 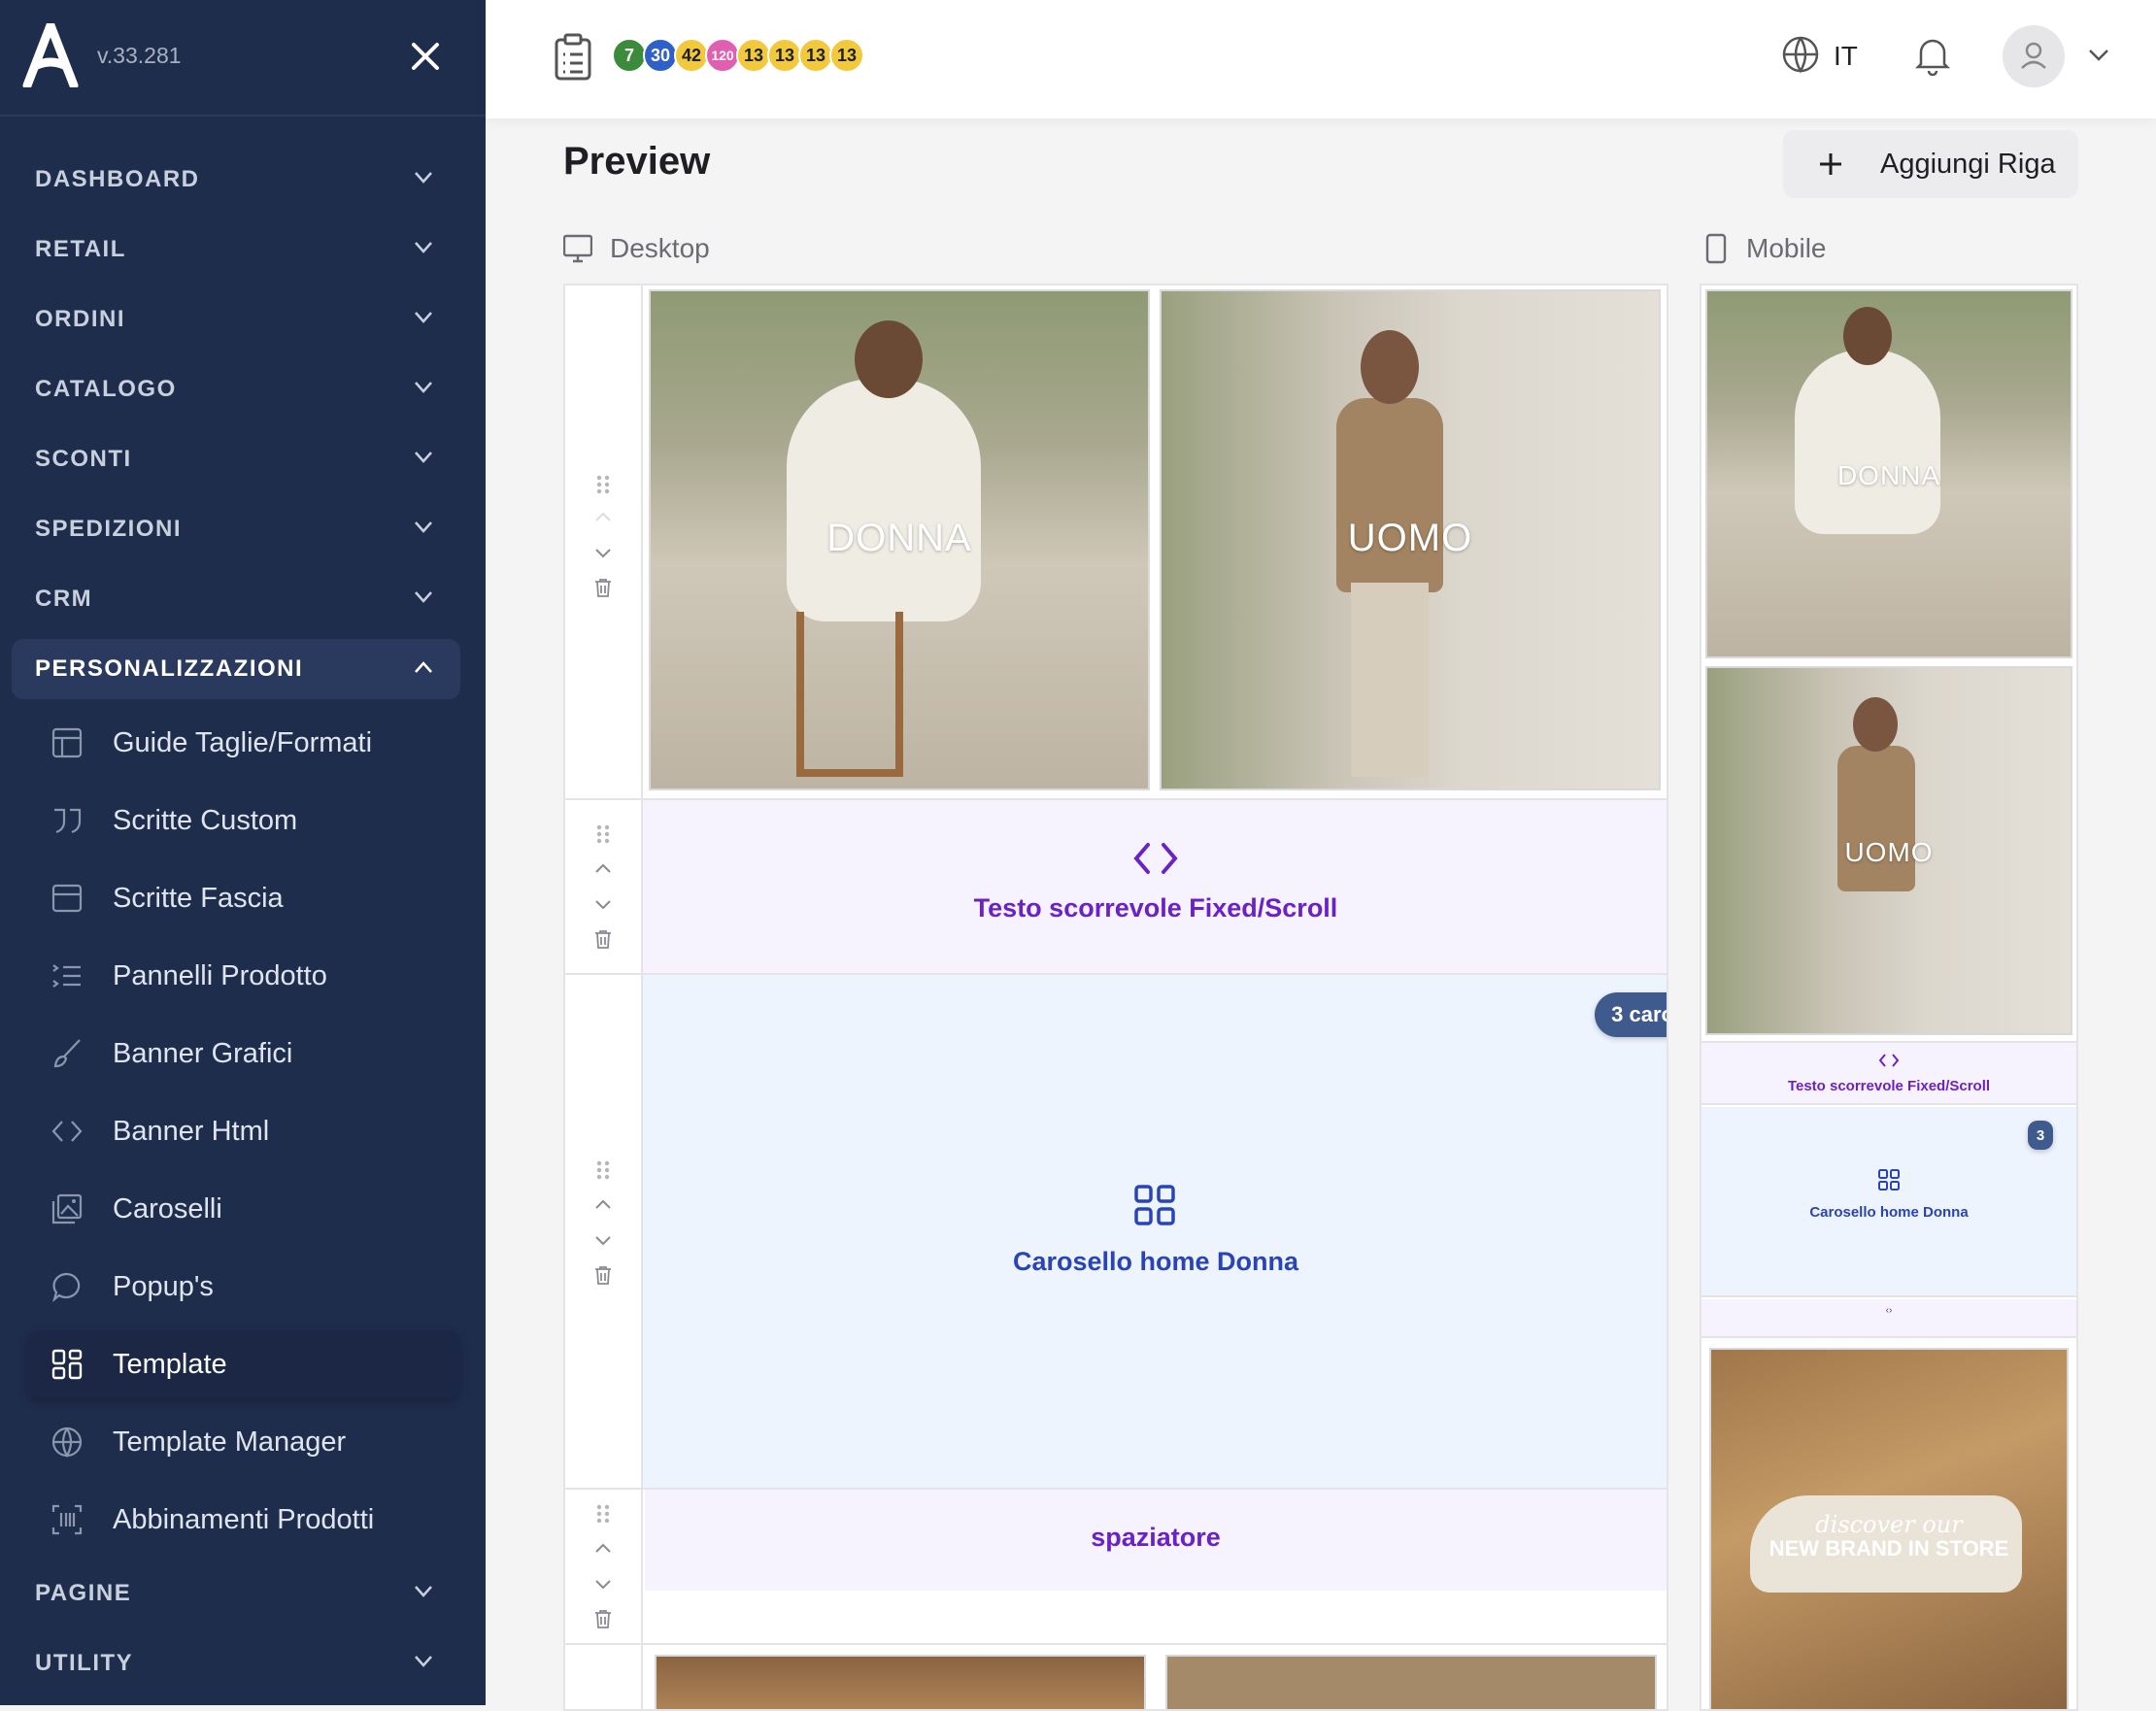 I want to click on badge-value: 30, so click(x=660, y=55).